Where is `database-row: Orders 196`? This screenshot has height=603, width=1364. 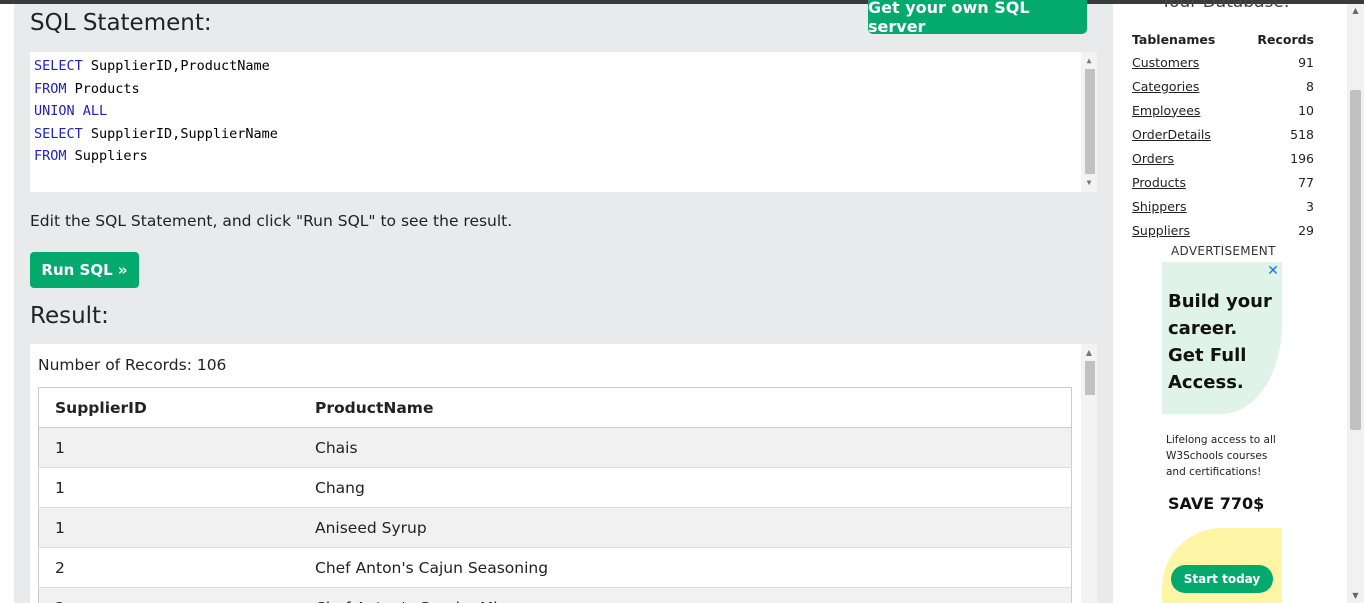 database-row: Orders 196 is located at coordinates (1223, 158).